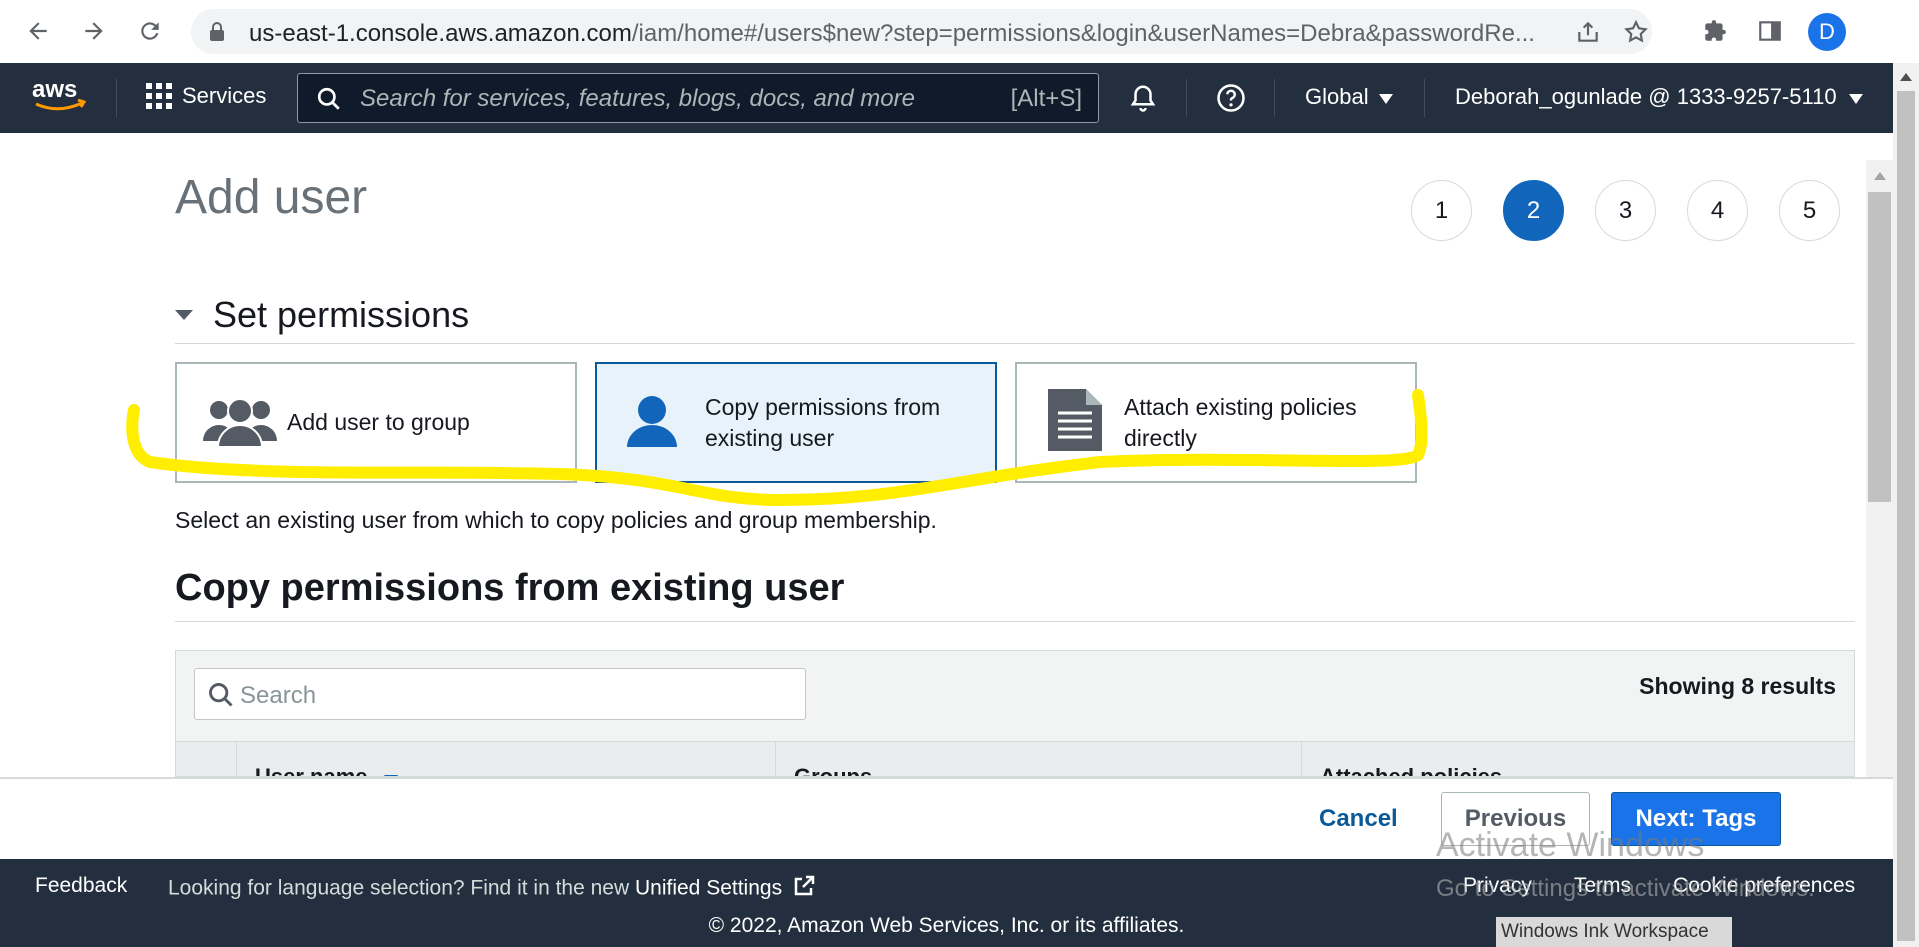 The width and height of the screenshot is (1919, 947). Describe the element at coordinates (159, 96) in the screenshot. I see `grid-icon` at that location.